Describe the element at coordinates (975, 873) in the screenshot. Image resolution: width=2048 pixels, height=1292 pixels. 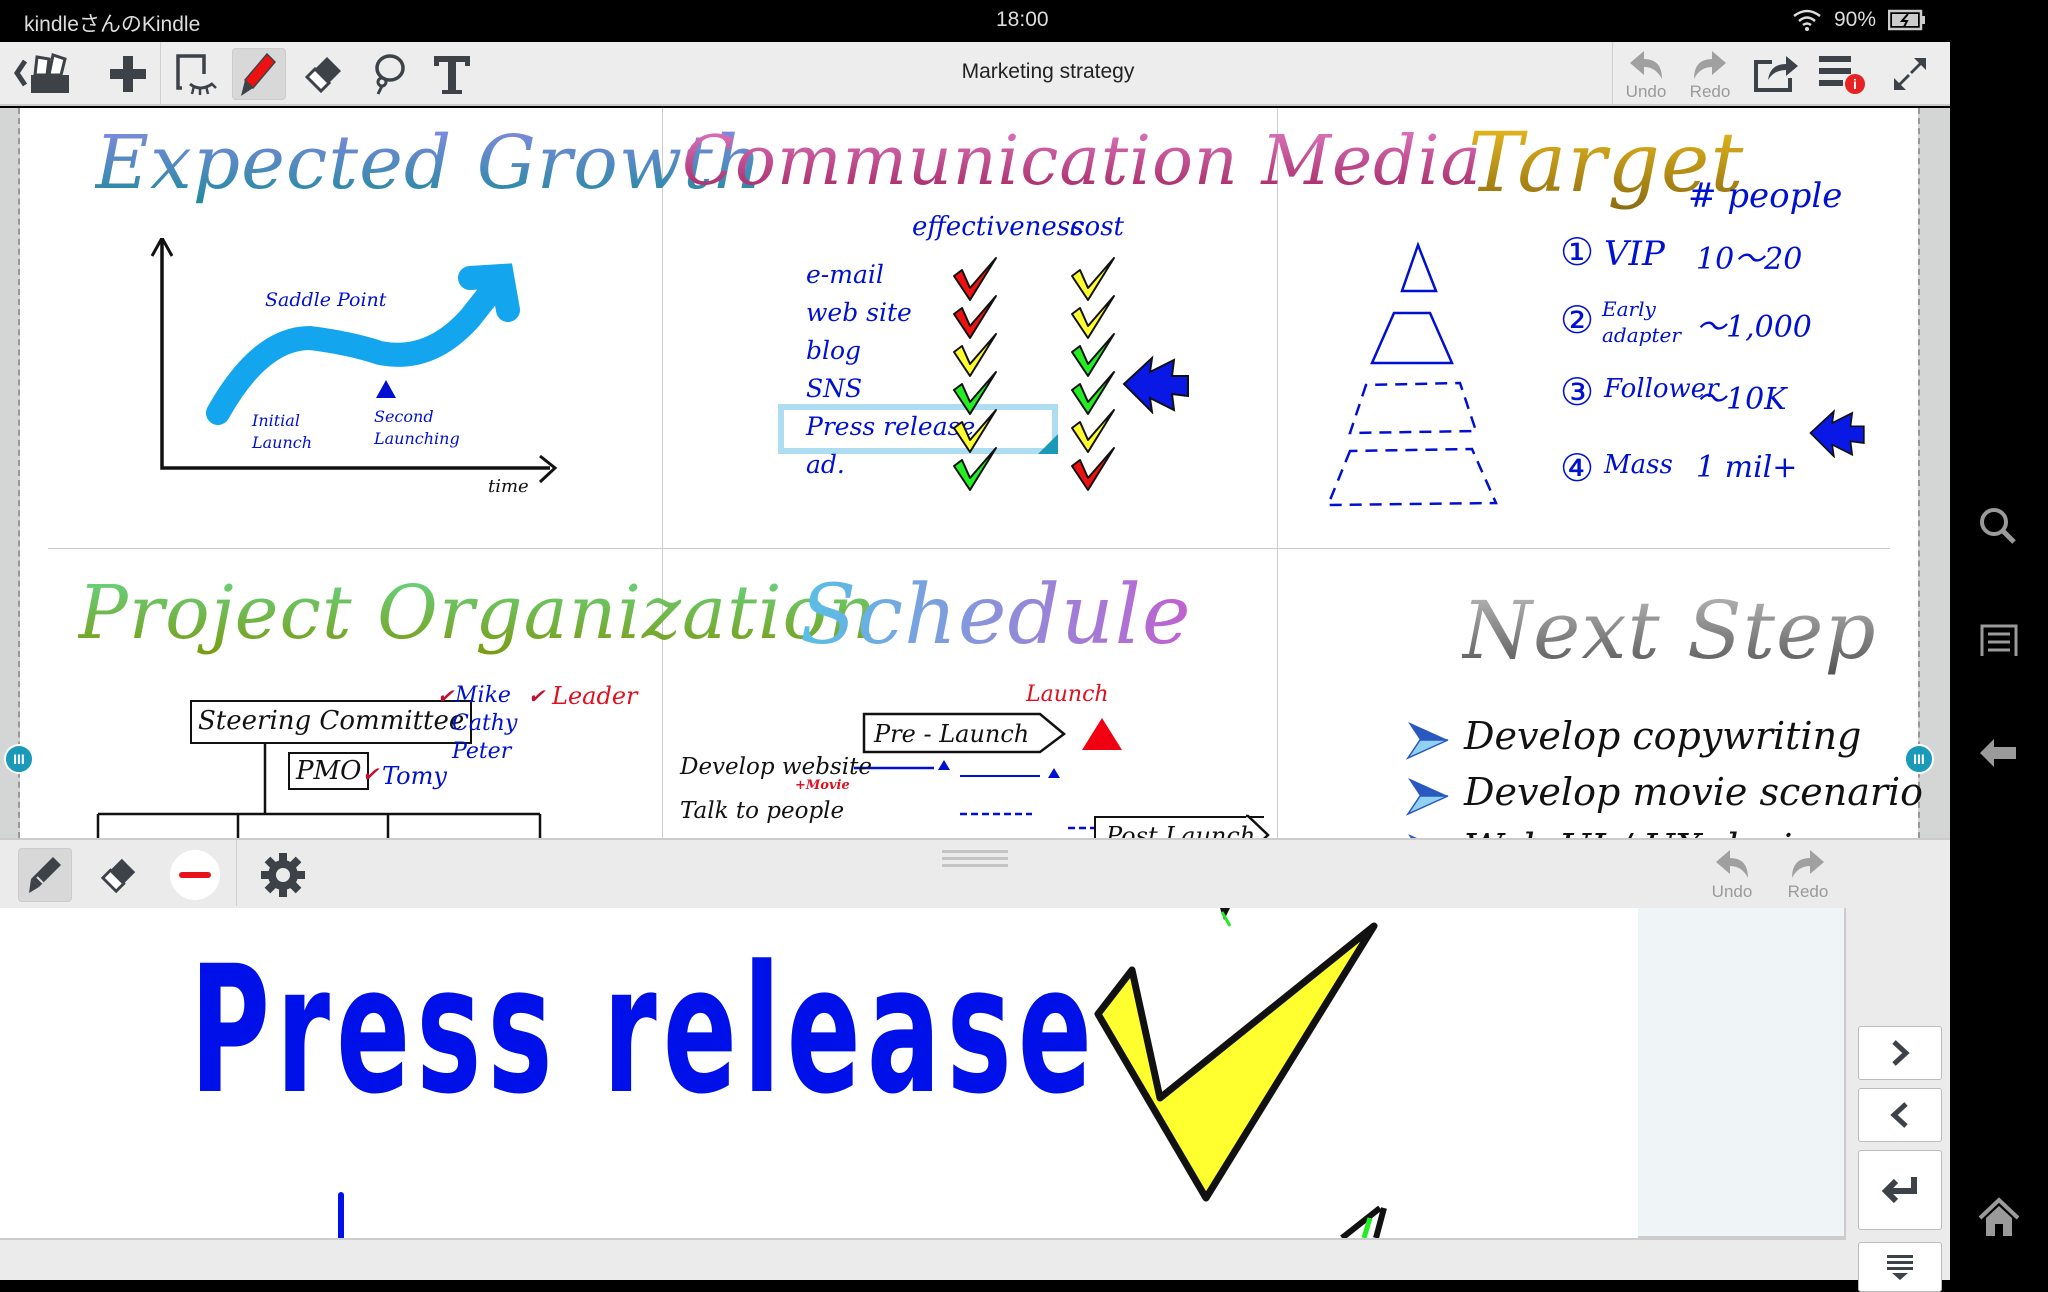
I see `handwriting-toolbar: Undo Redo` at that location.